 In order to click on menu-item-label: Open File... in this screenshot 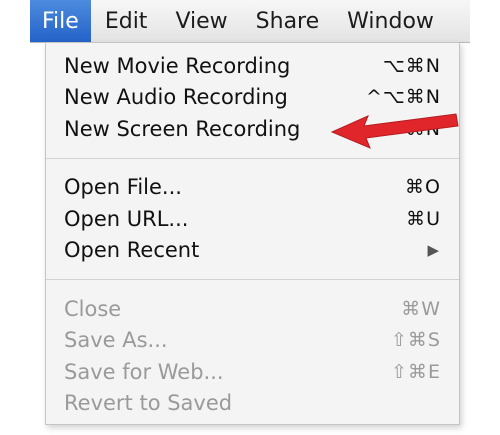, I will do `click(123, 187)`.